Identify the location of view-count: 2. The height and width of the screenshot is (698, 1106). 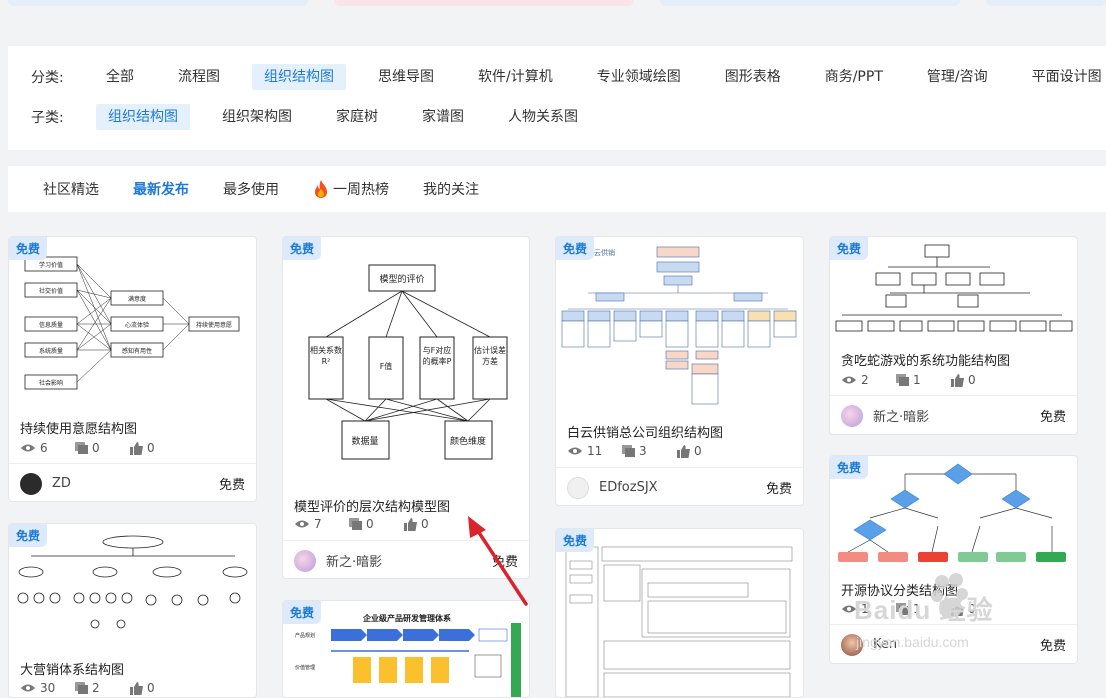
(865, 380).